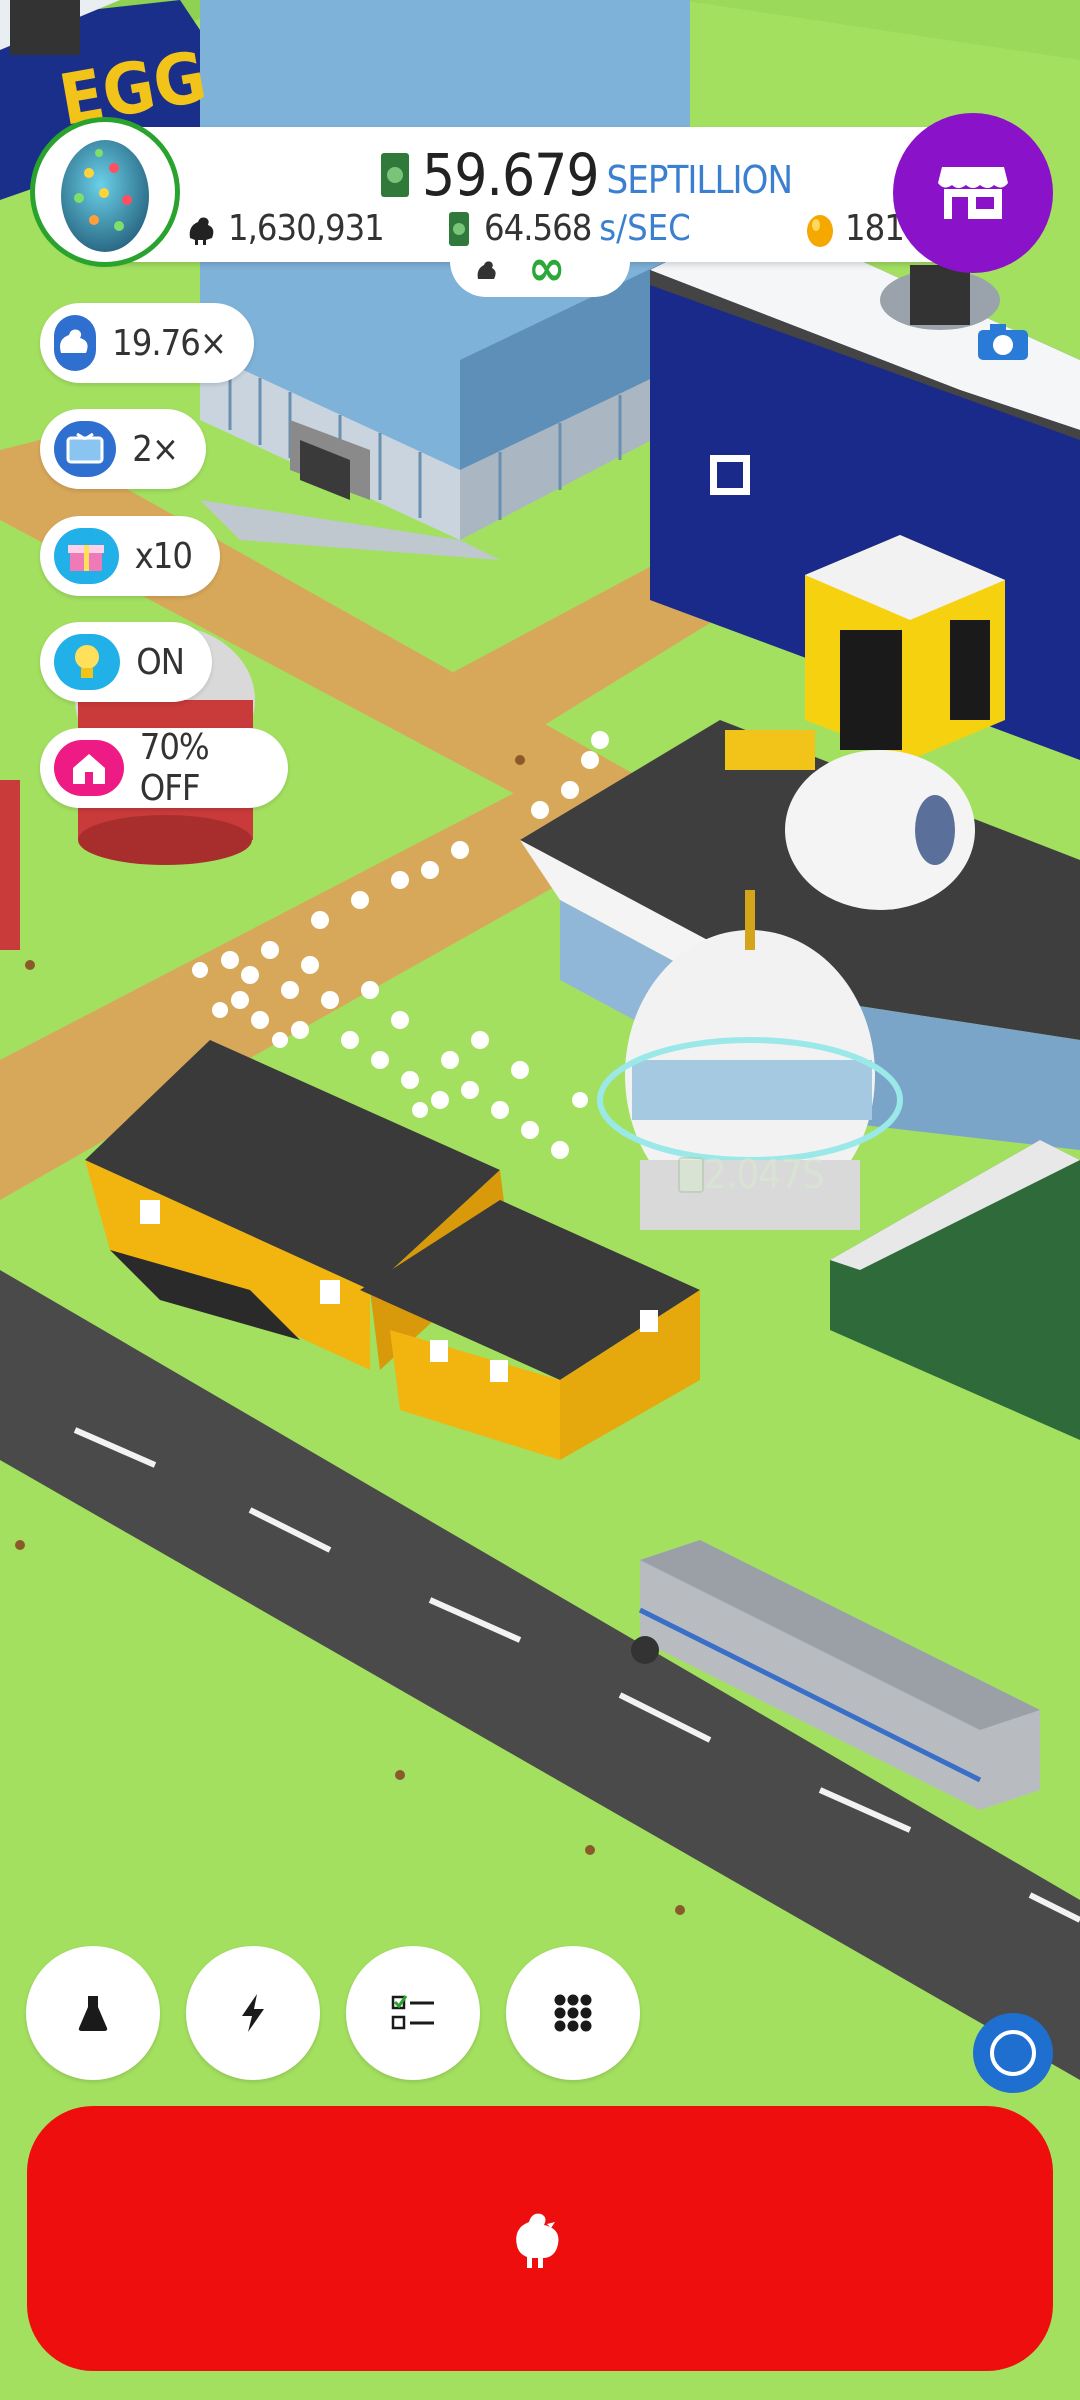 The width and height of the screenshot is (1080, 2400). What do you see at coordinates (105, 196) in the screenshot?
I see `holiday-egg-icon` at bounding box center [105, 196].